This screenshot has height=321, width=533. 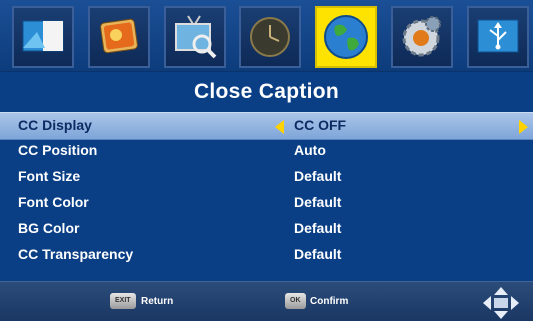 What do you see at coordinates (157, 301) in the screenshot?
I see `return-label: Return` at bounding box center [157, 301].